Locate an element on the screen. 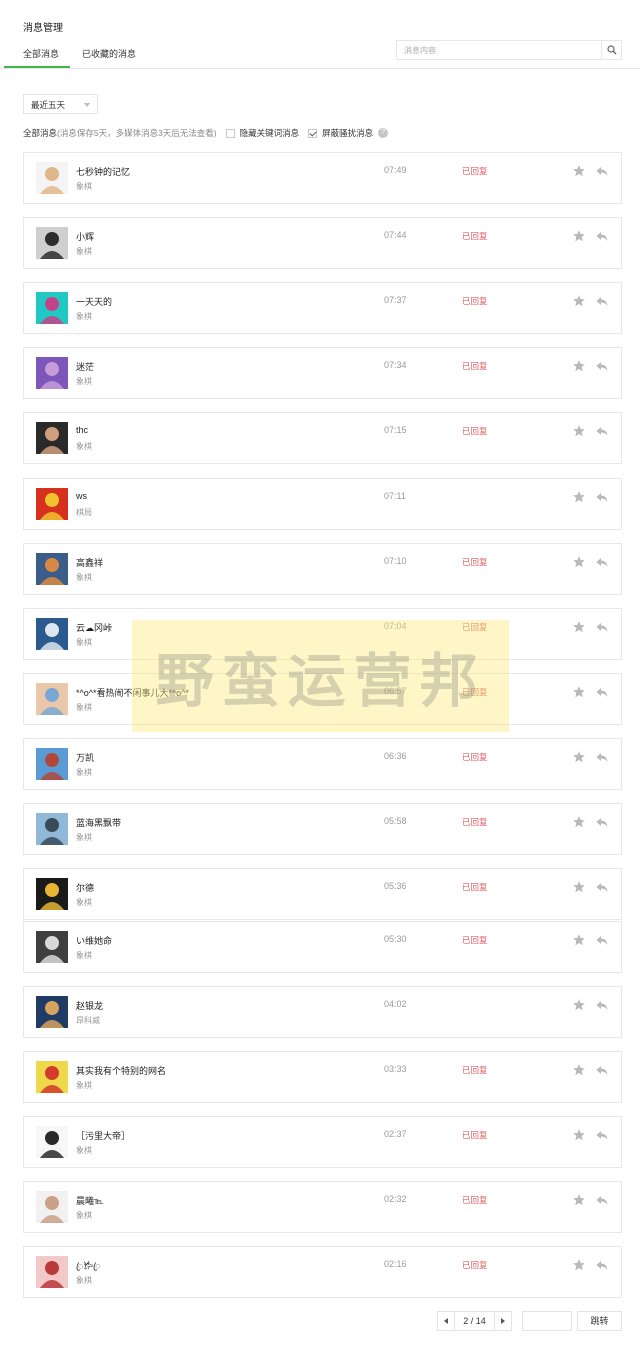 The image size is (640, 1356). sender-name: 云☁冈峠 is located at coordinates (94, 627).